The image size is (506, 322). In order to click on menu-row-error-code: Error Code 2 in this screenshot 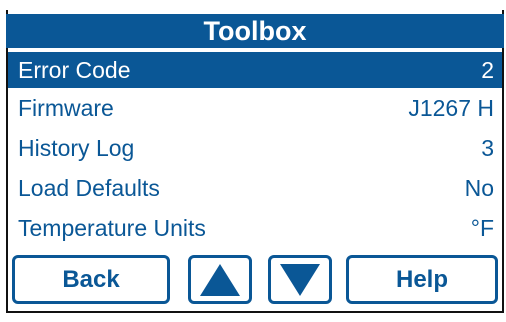, I will do `click(255, 70)`.